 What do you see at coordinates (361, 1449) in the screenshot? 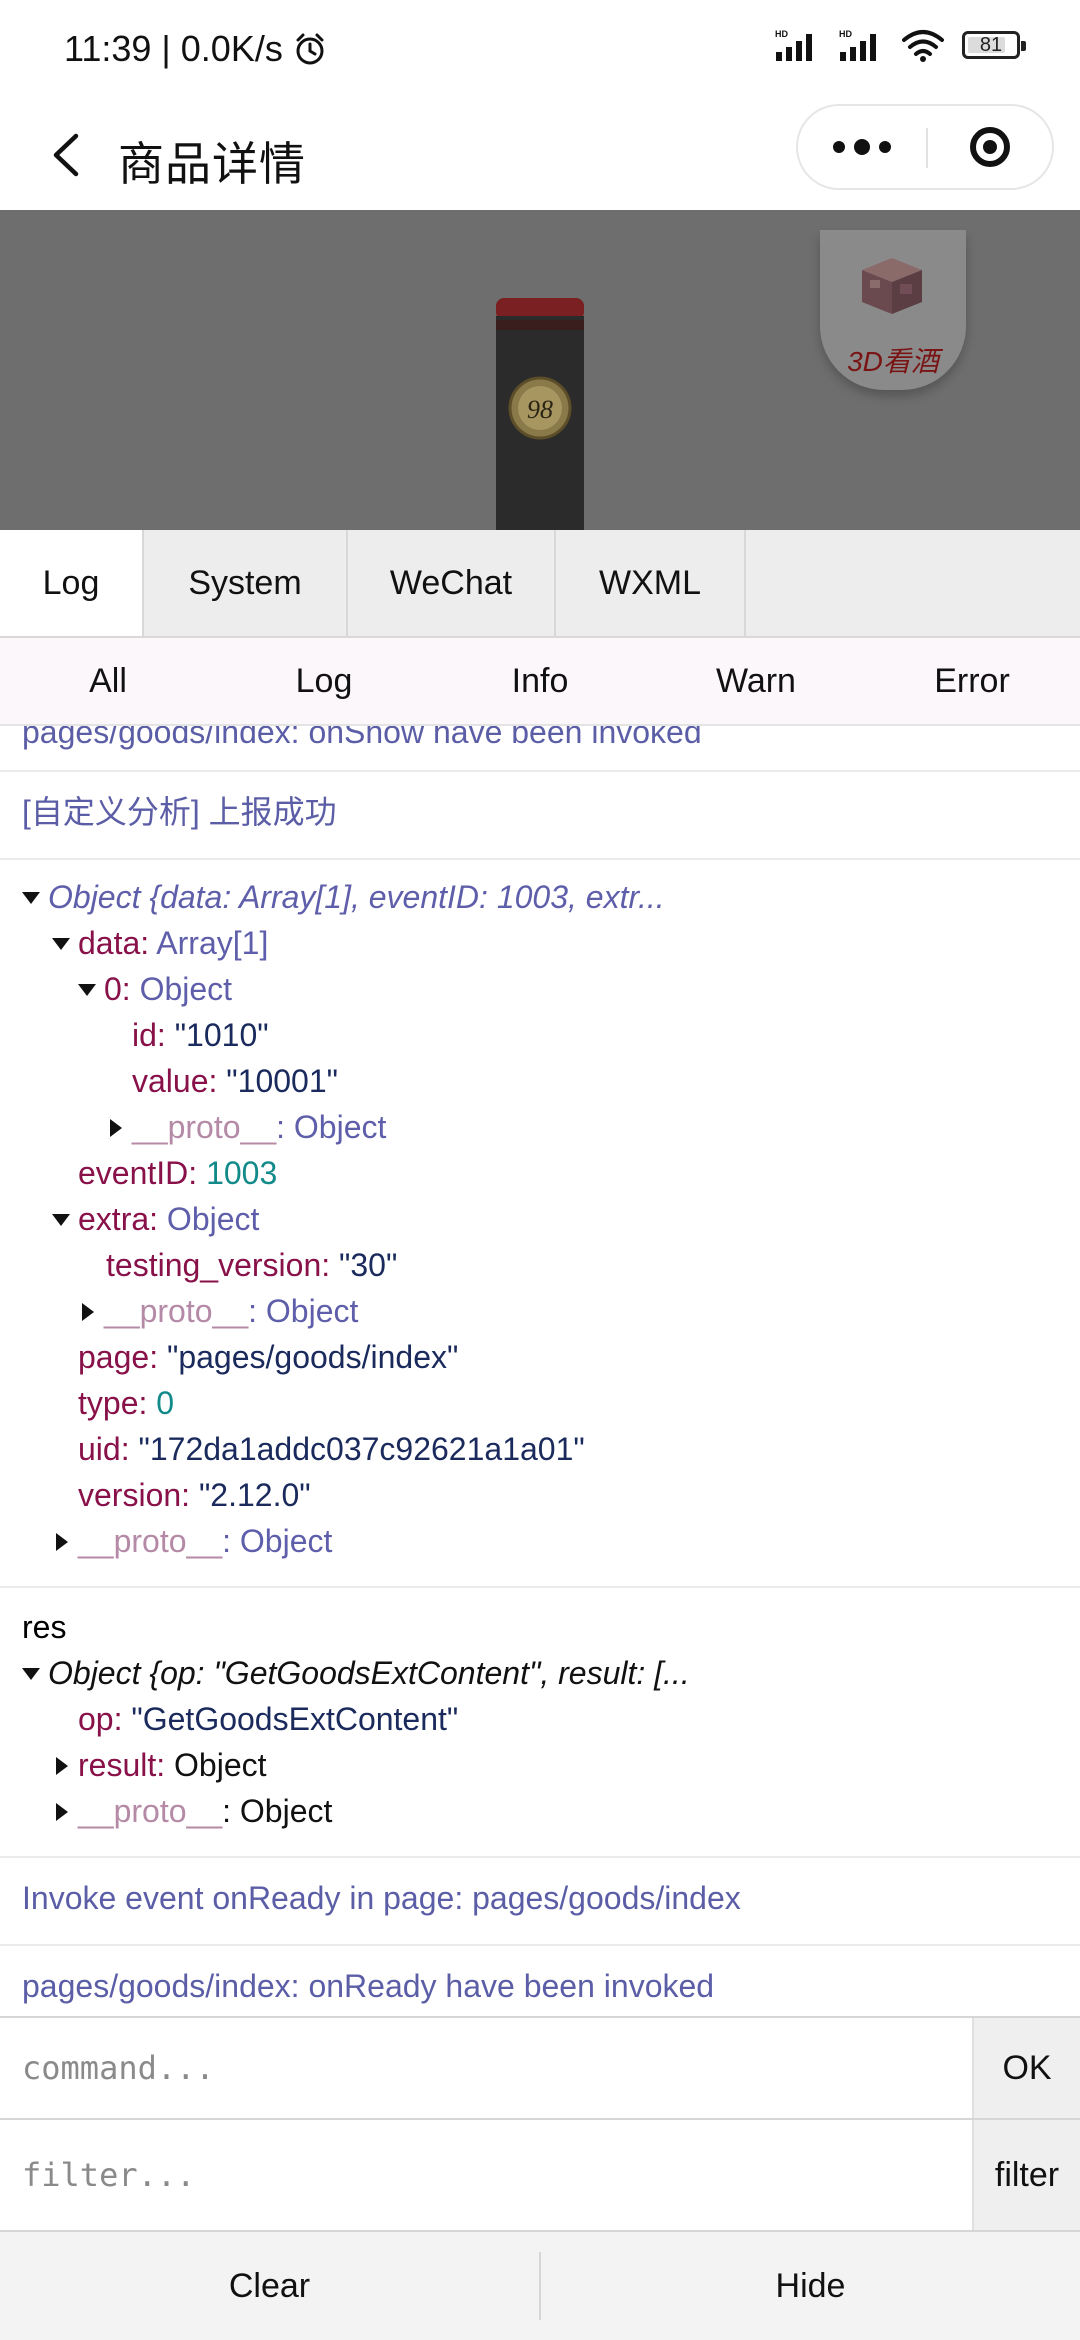
I see `object-value: "172da1addc037c92621a1a01"` at bounding box center [361, 1449].